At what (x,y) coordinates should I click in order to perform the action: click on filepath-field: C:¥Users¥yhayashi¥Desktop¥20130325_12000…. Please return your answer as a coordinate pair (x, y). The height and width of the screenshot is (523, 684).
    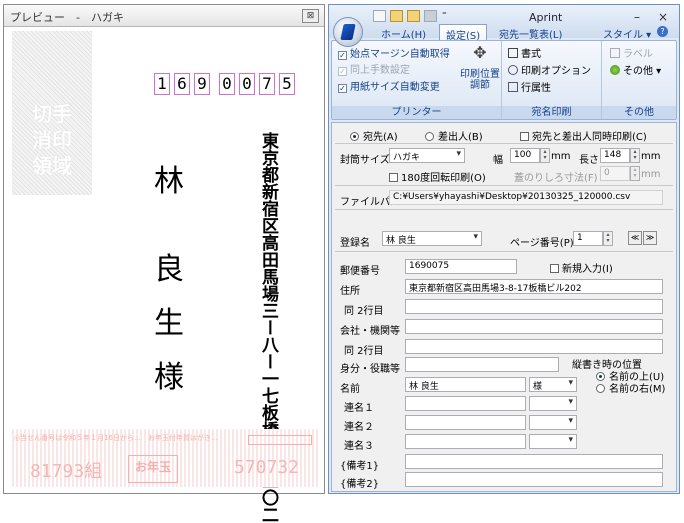
    Looking at the image, I should click on (526, 197).